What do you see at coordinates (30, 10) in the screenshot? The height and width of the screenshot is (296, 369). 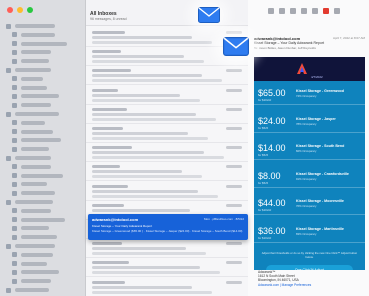 I see `zoom-window-button` at bounding box center [30, 10].